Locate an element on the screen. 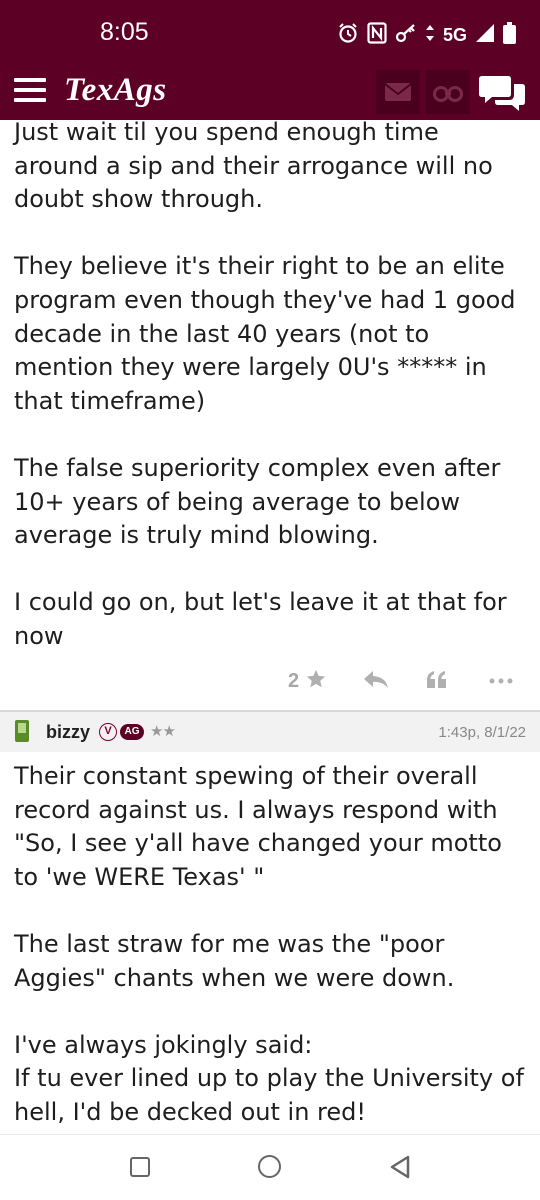 This screenshot has width=540, height=1200. star-button: 2 is located at coordinates (307, 680).